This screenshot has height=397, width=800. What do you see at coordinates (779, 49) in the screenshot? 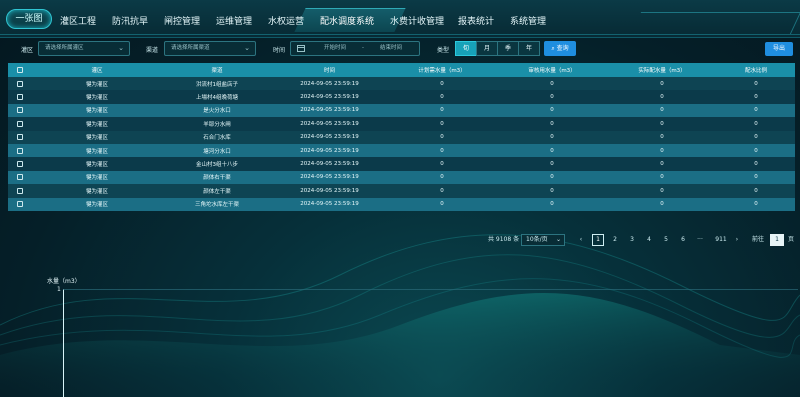
I see `export-button: 导出` at bounding box center [779, 49].